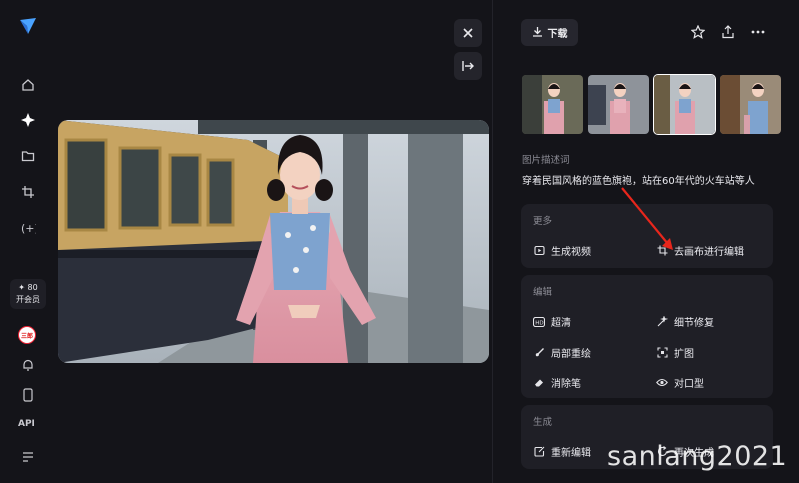 This screenshot has width=799, height=483. I want to click on edit-on-canvas-button: 去画布进行编辑, so click(700, 250).